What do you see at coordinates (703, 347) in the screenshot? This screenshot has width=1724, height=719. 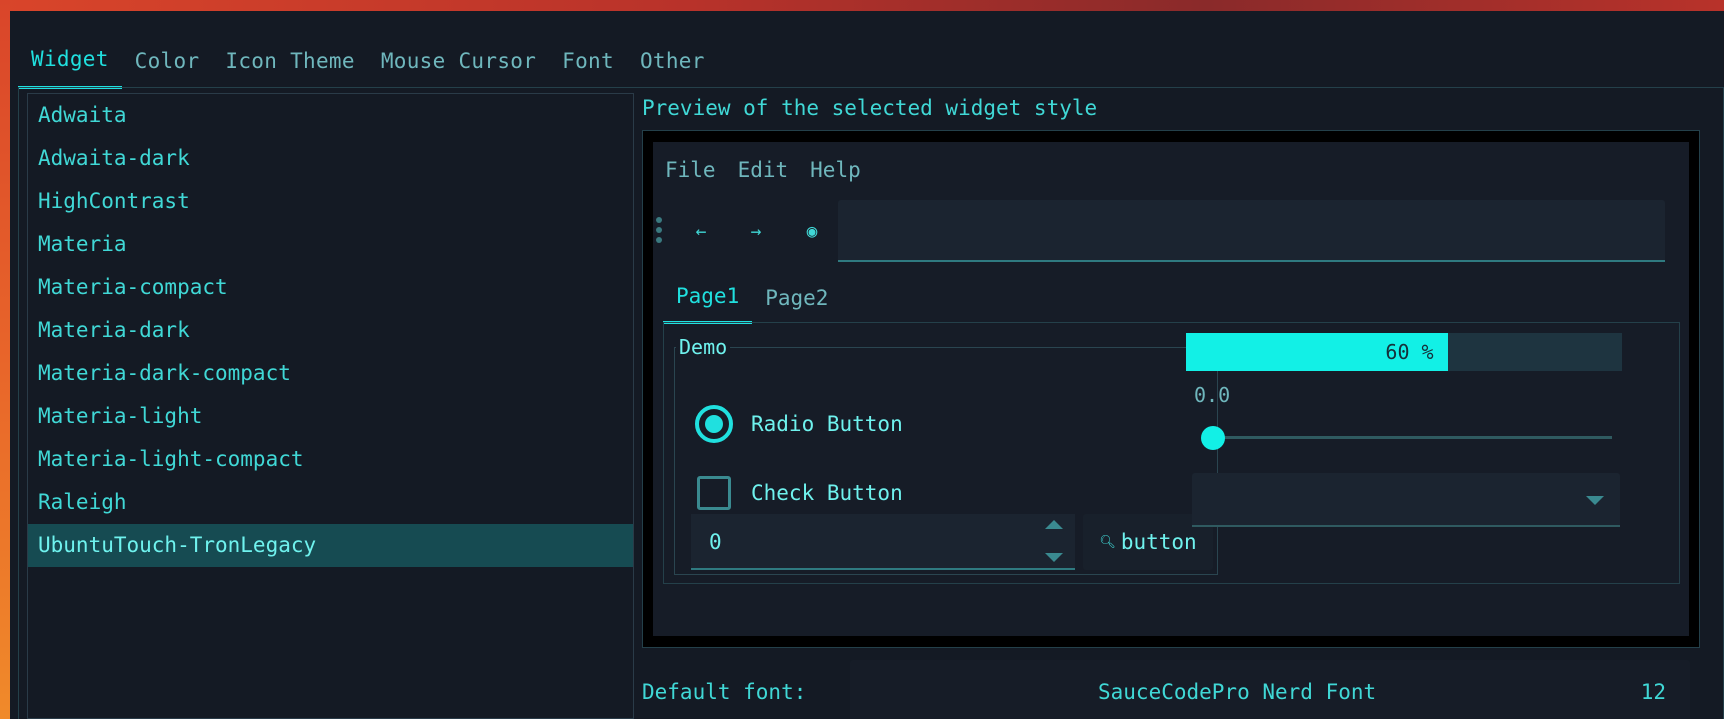 I see `demo-frame-label: Demo` at bounding box center [703, 347].